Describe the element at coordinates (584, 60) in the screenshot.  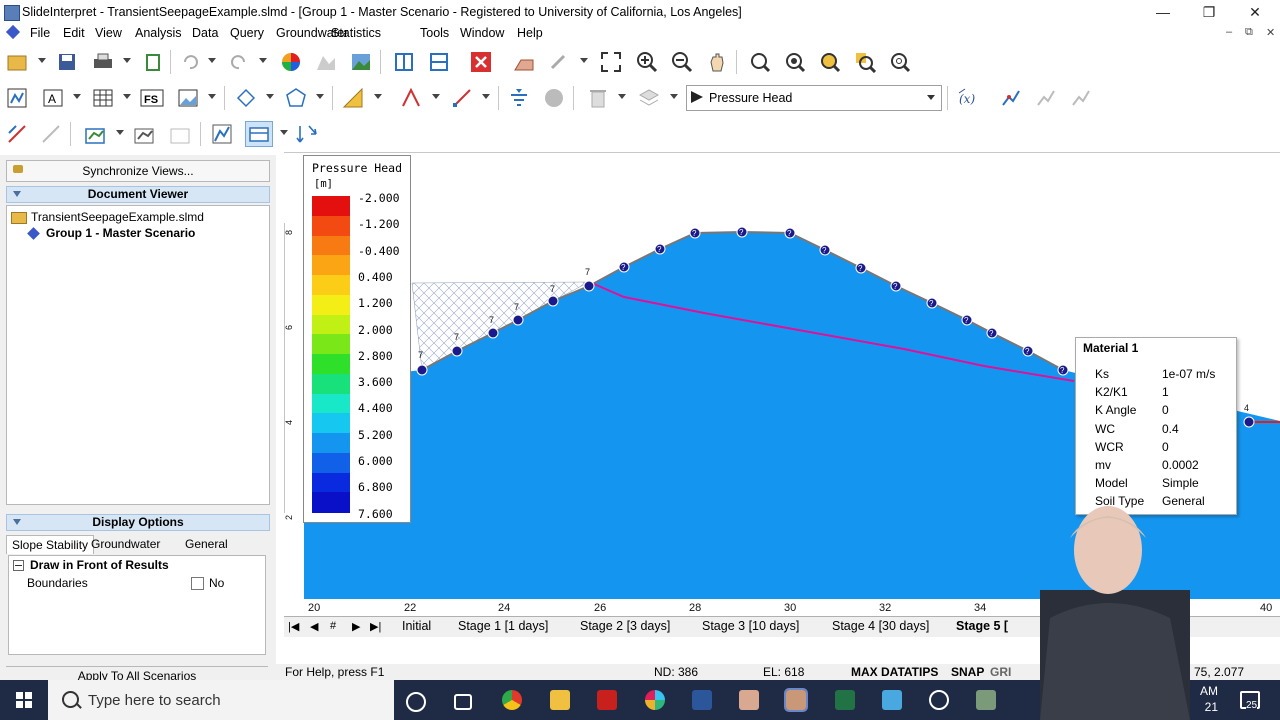
I see `pencil-dropdown-icon` at that location.